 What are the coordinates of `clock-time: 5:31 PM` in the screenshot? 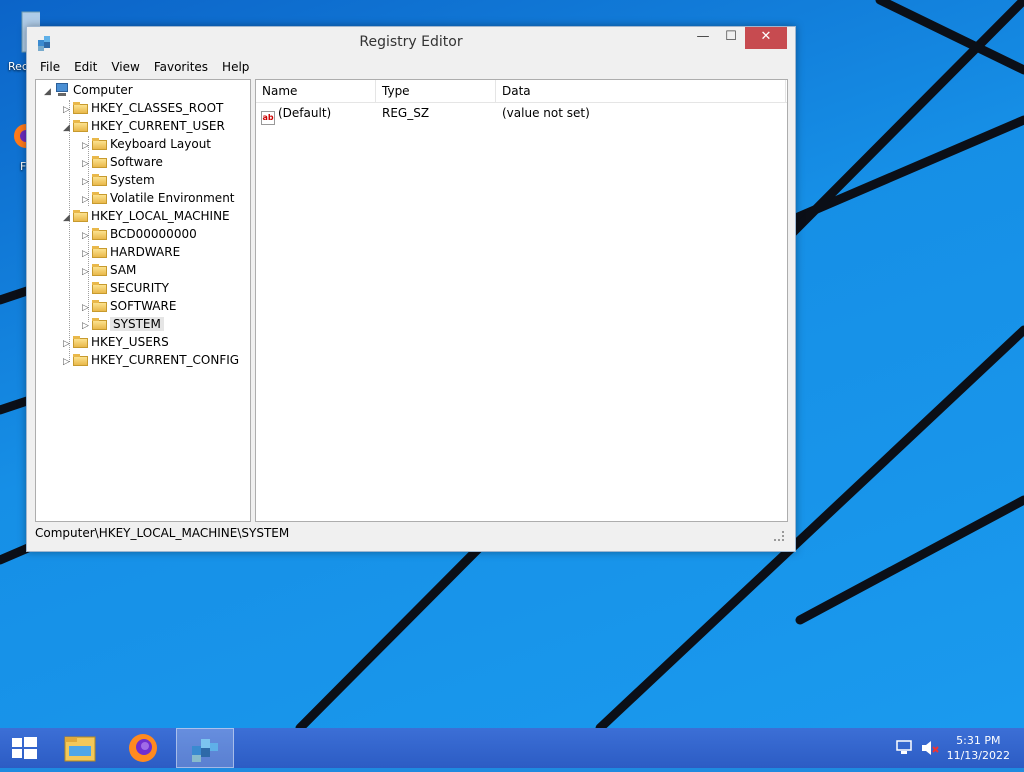 It's located at (978, 740).